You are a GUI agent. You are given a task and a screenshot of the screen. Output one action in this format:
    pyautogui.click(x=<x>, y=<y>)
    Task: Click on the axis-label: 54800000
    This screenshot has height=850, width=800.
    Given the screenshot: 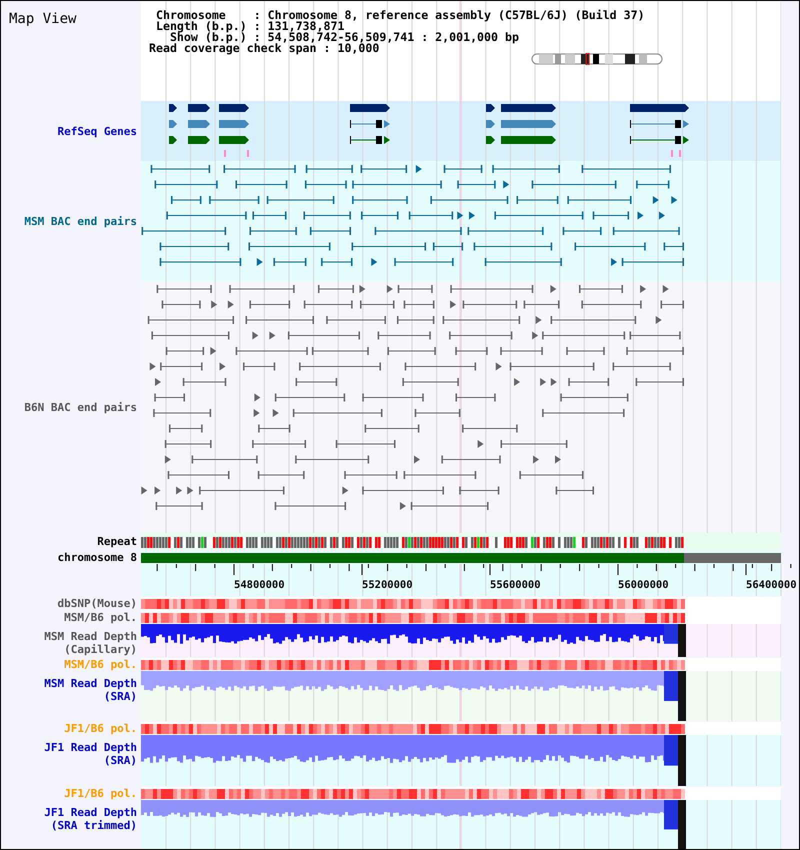 What is the action you would take?
    pyautogui.click(x=259, y=585)
    